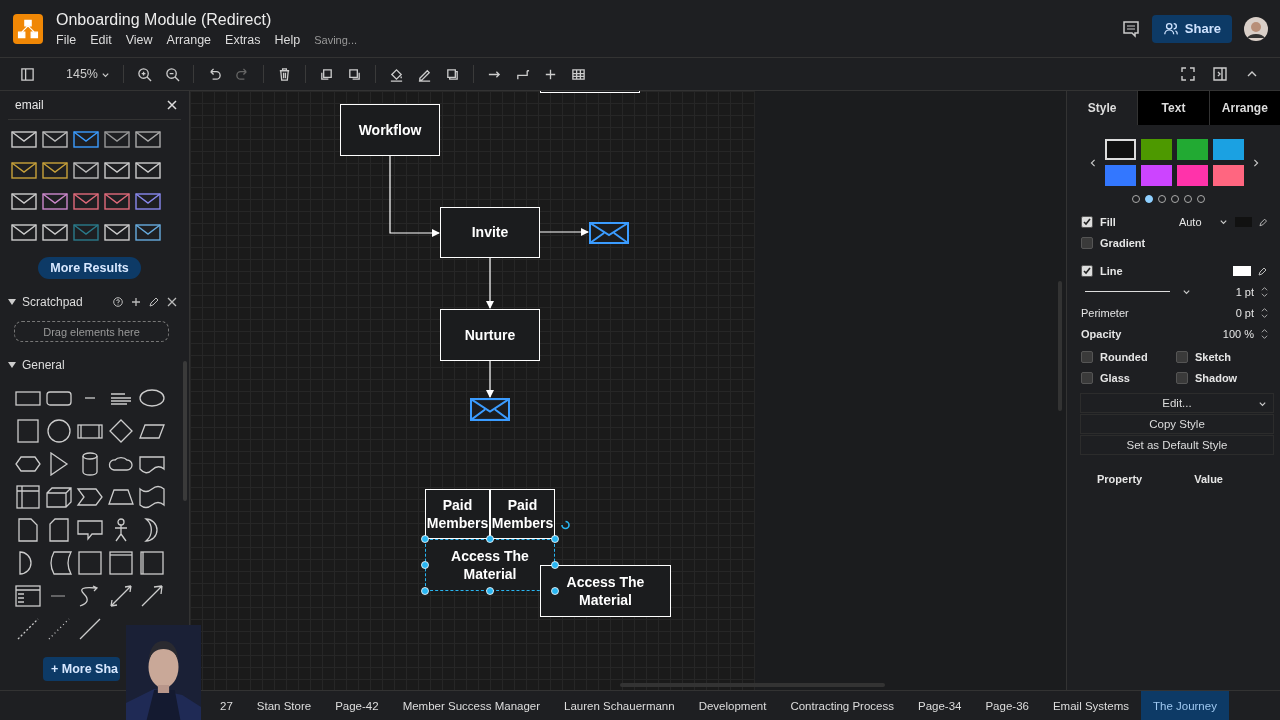  What do you see at coordinates (457, 514) in the screenshot?
I see `diagram-node: Paid Members` at bounding box center [457, 514].